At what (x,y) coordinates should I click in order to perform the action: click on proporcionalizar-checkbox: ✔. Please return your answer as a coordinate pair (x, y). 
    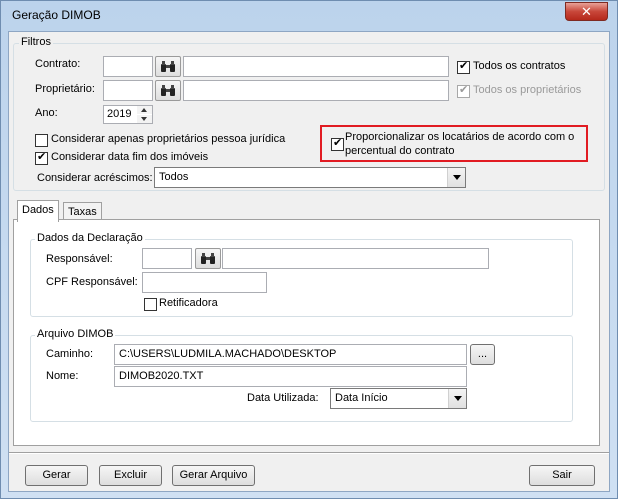
    Looking at the image, I should click on (337, 144).